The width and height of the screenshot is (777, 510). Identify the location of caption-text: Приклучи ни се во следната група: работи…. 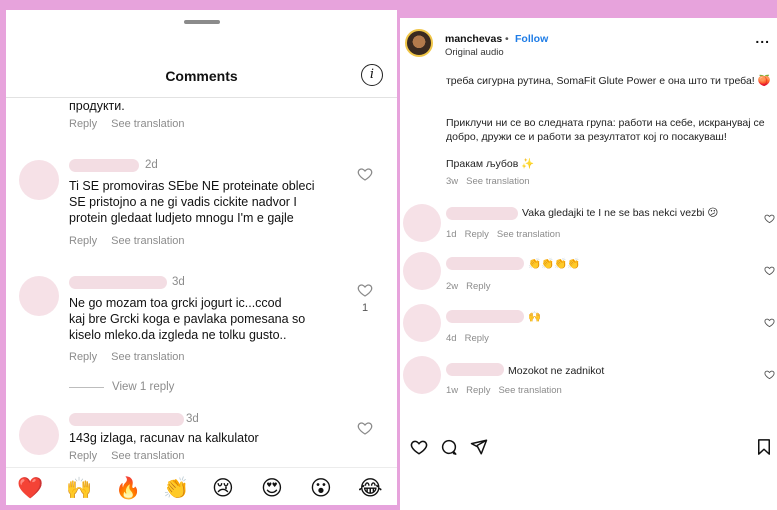
(605, 130).